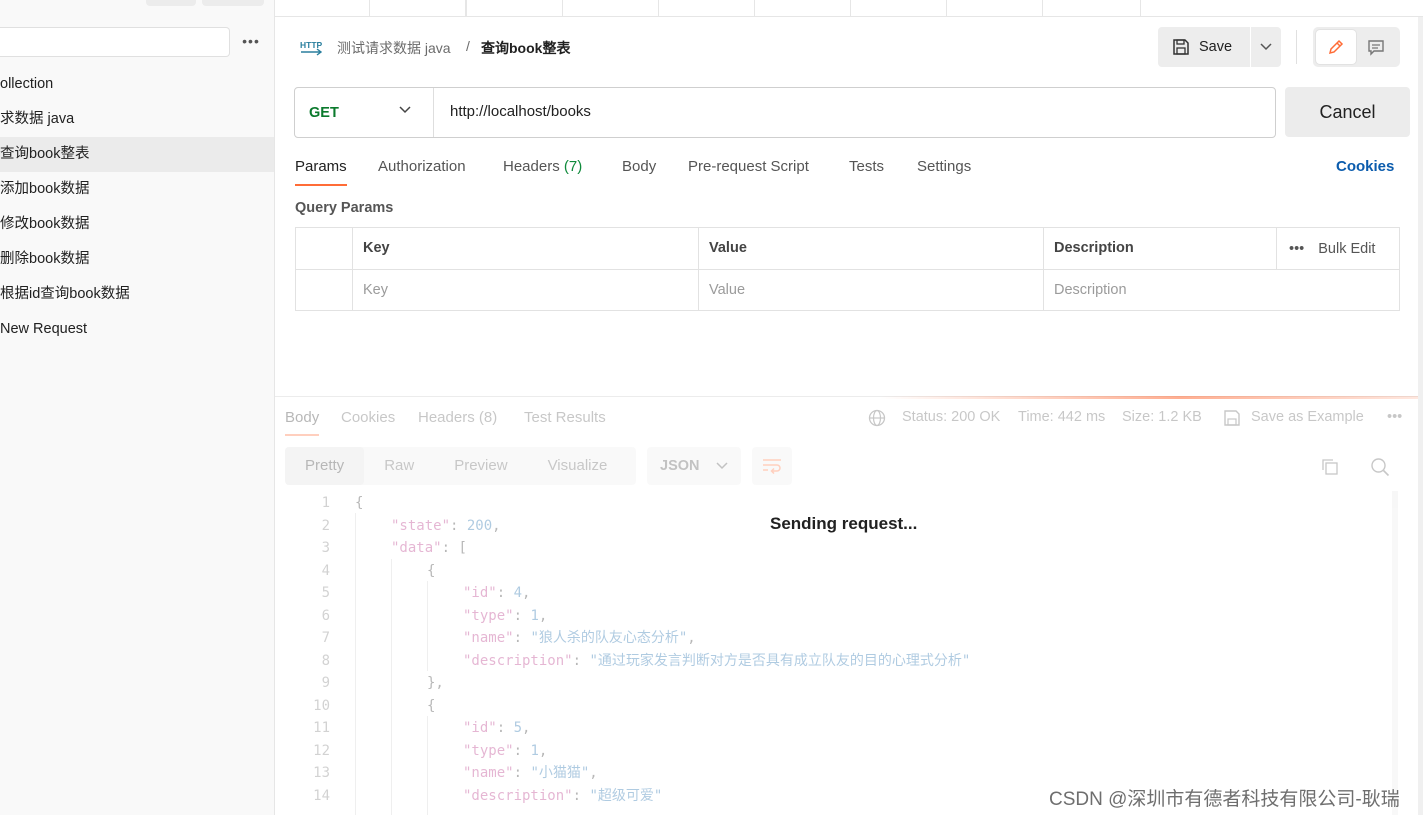  Describe the element at coordinates (480, 466) in the screenshot. I see `format-preview-button: Preview` at that location.